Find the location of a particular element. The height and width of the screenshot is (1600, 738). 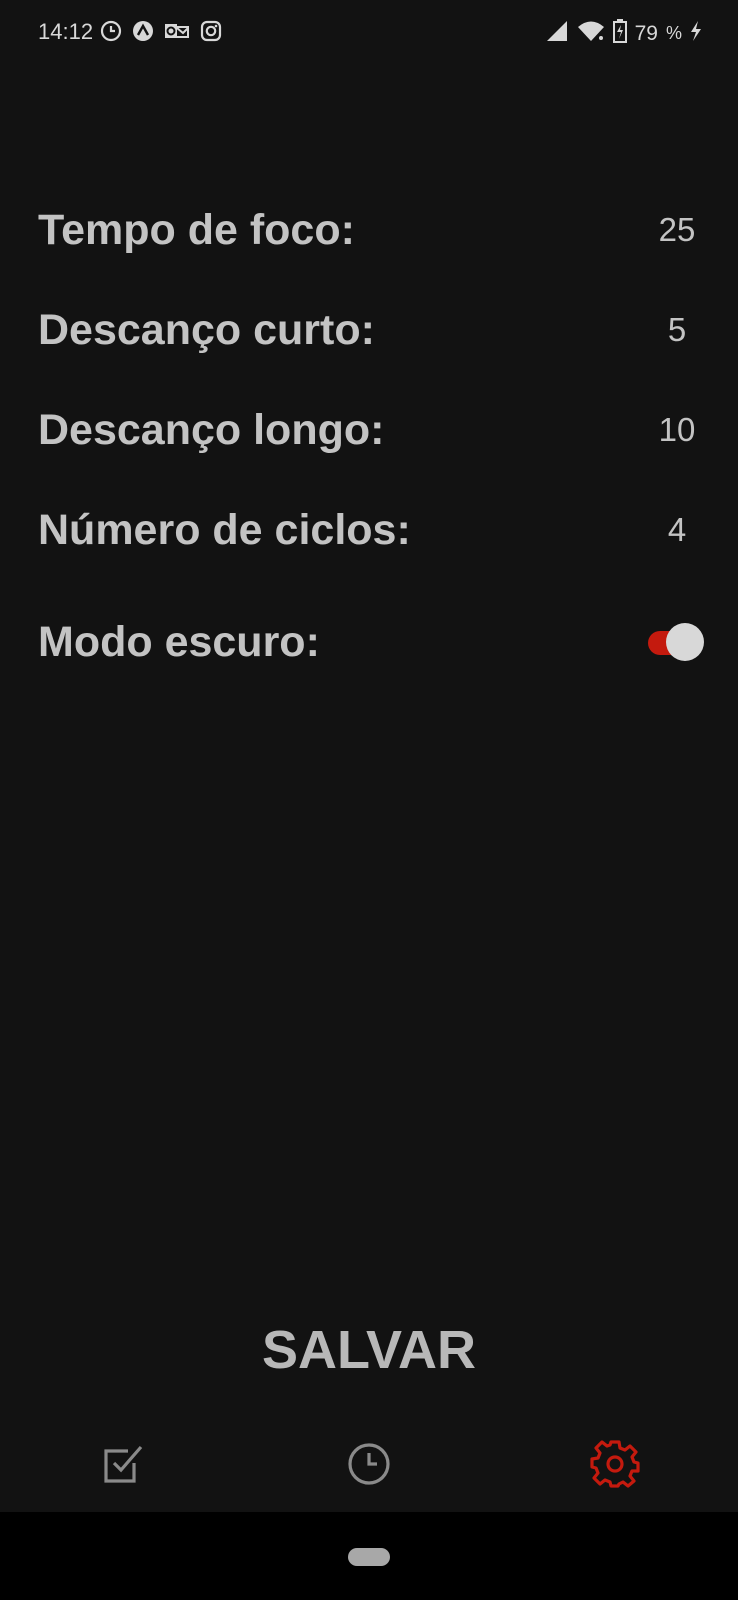

battery-icon is located at coordinates (619, 33).